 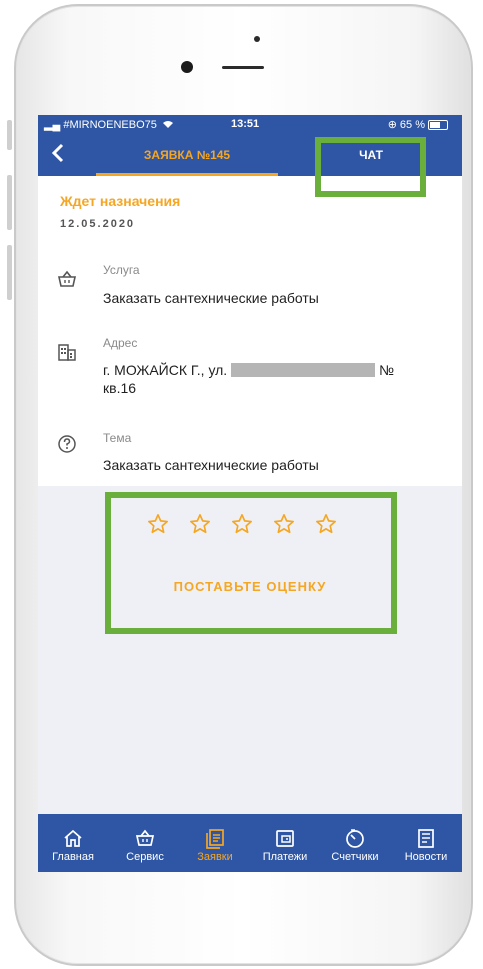 I want to click on signal-icon: ▂▄, so click(x=52, y=125).